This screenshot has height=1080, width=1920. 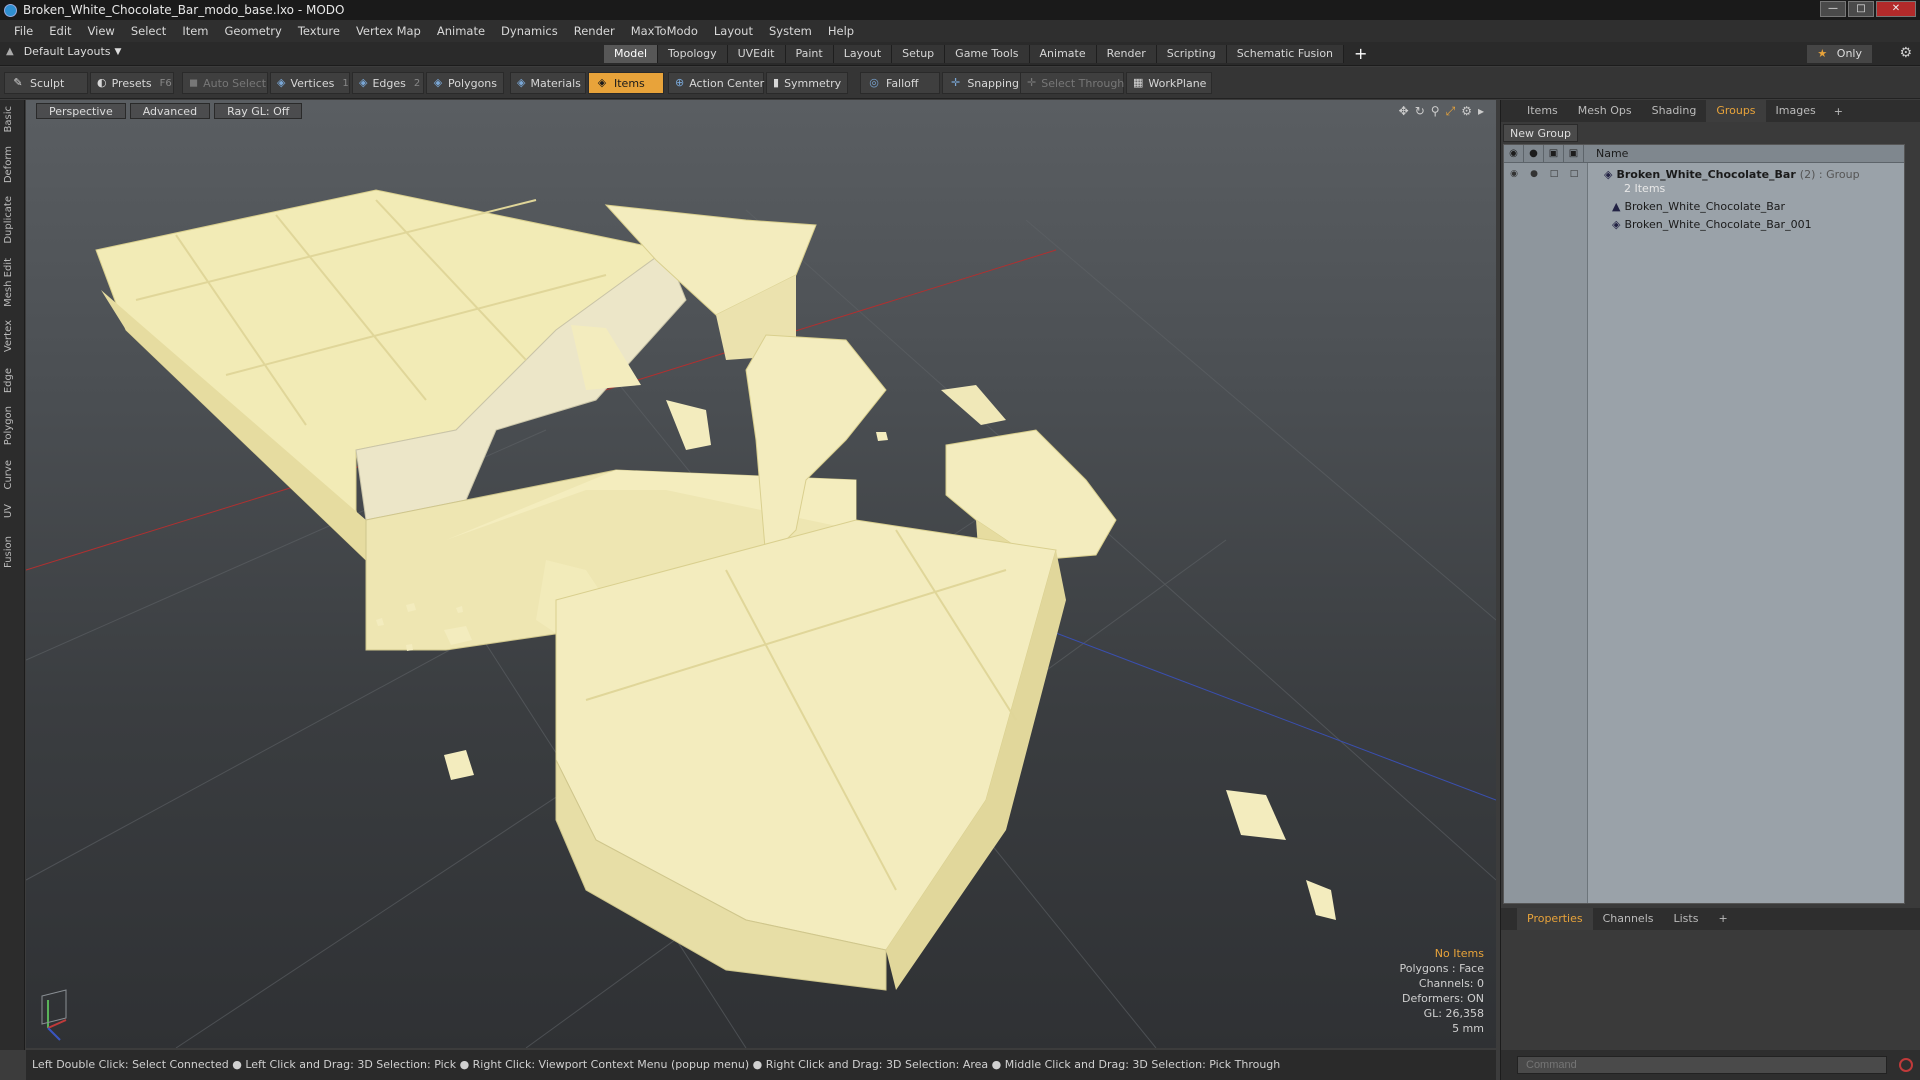 What do you see at coordinates (984, 83) in the screenshot?
I see `snapping-button: ✛ Snapping` at bounding box center [984, 83].